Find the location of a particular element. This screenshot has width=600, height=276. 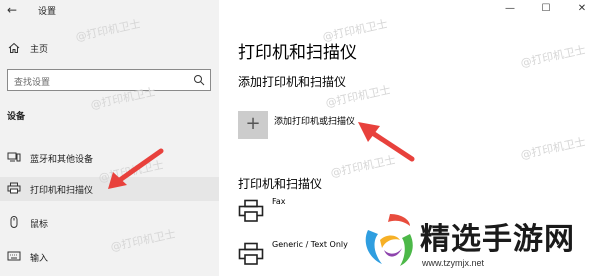

mouse-icon is located at coordinates (14, 222).